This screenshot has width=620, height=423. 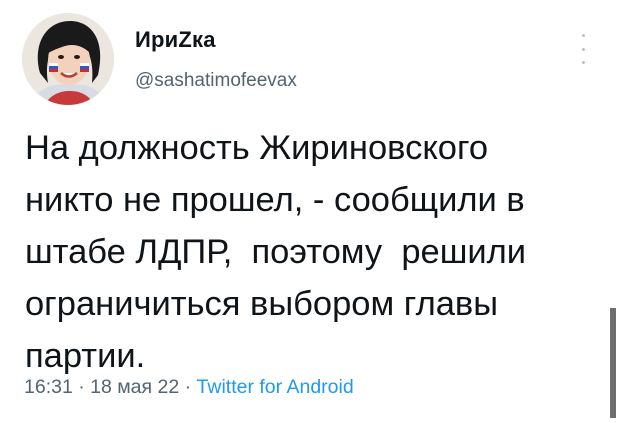 What do you see at coordinates (134, 387) in the screenshot?
I see `tweet-date: 18 мая 22` at bounding box center [134, 387].